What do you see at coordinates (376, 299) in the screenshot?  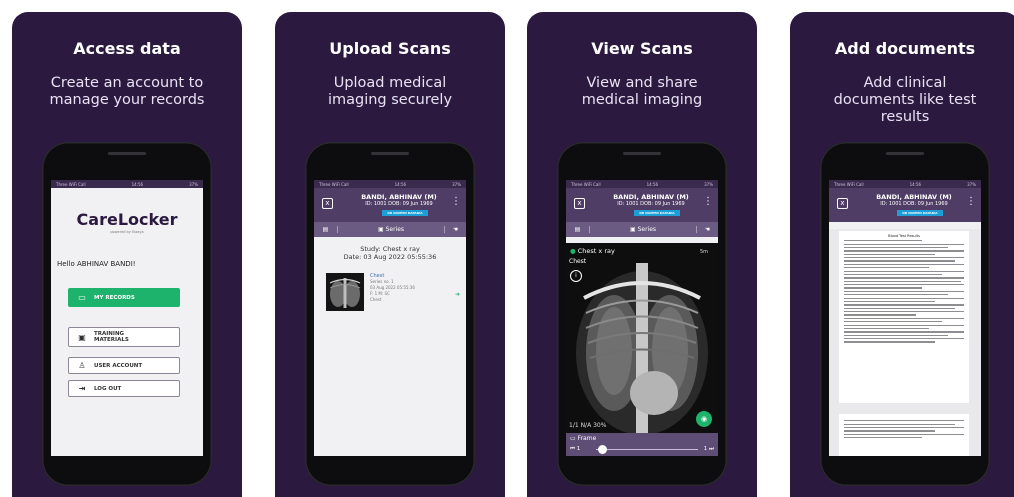 I see `scan-body: Chest` at bounding box center [376, 299].